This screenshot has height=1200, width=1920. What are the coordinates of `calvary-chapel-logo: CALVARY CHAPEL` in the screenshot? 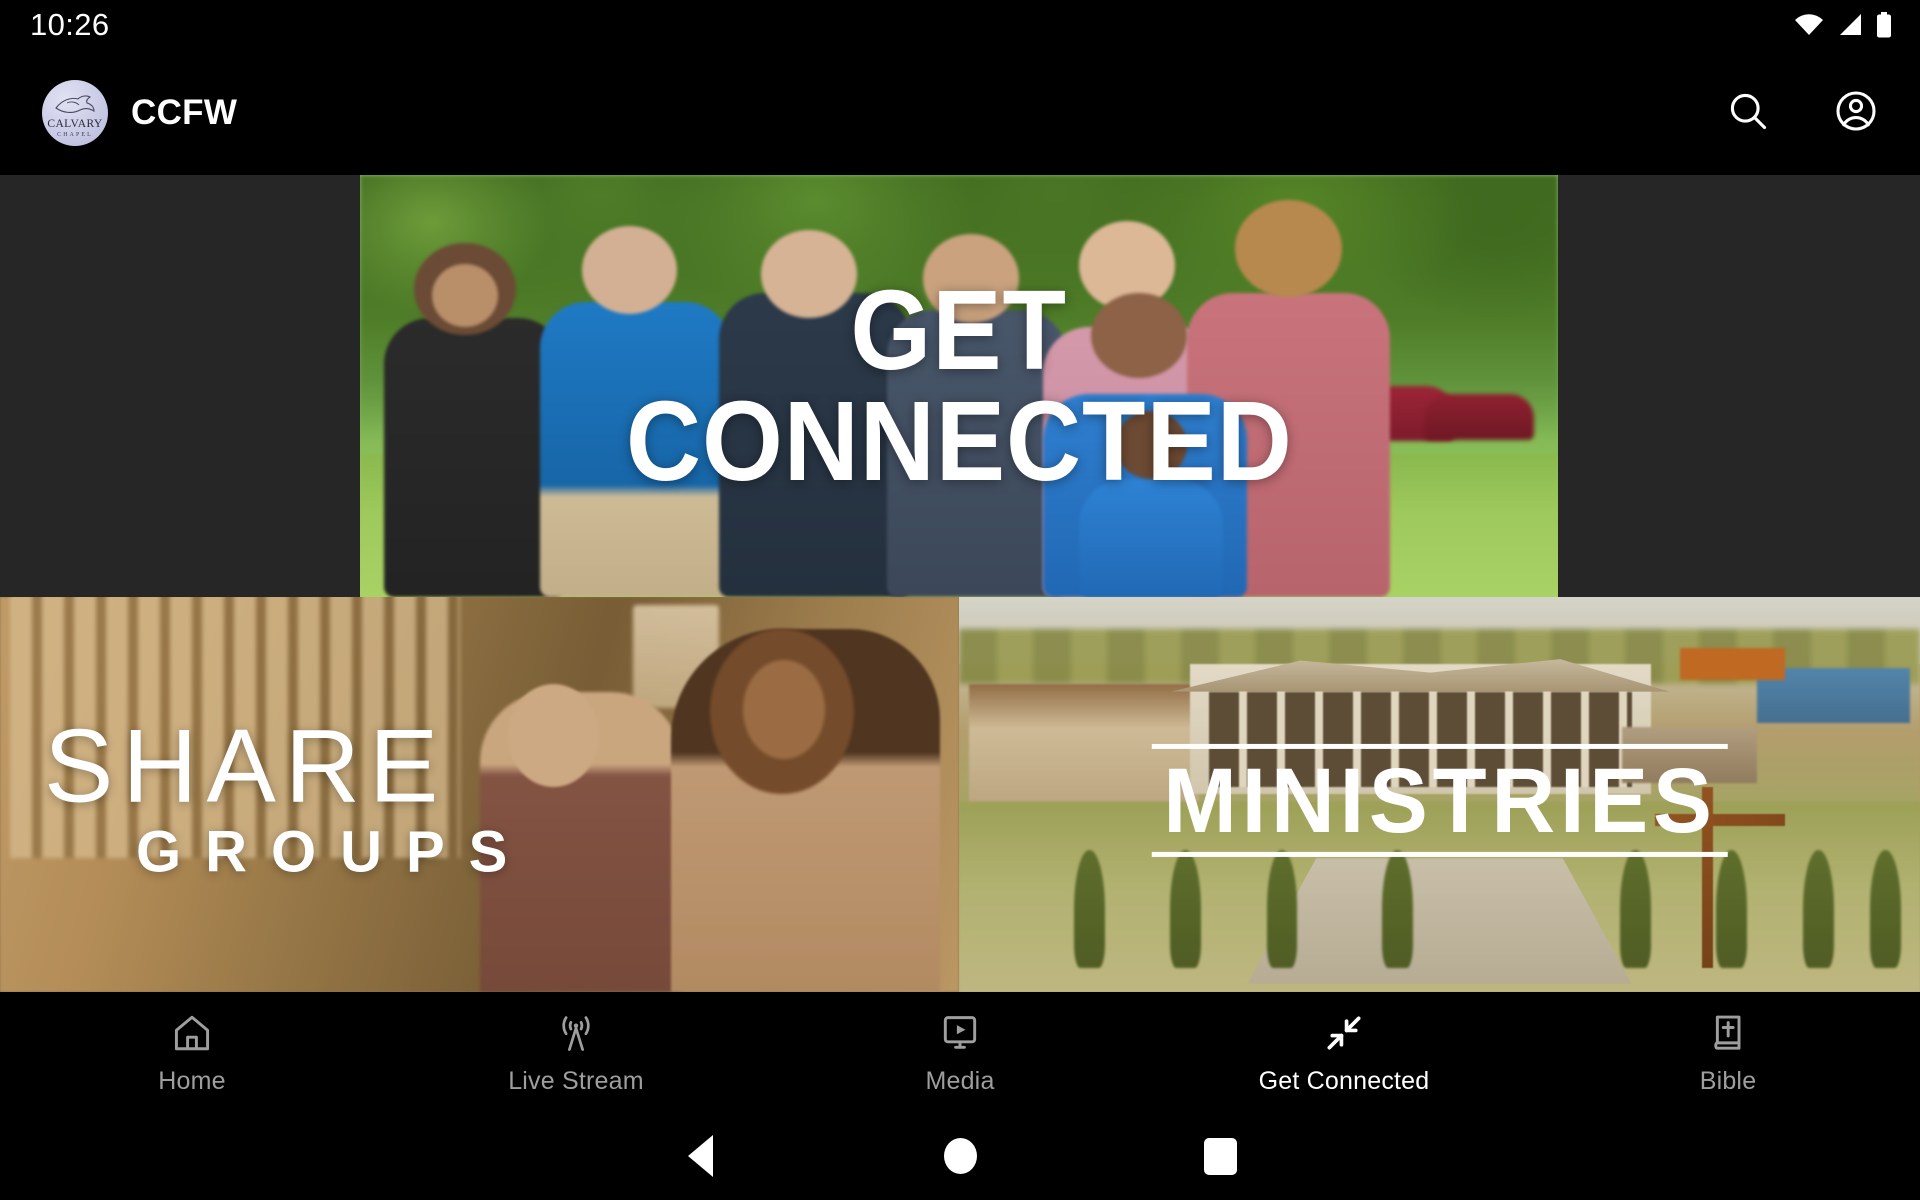 It's located at (75, 112).